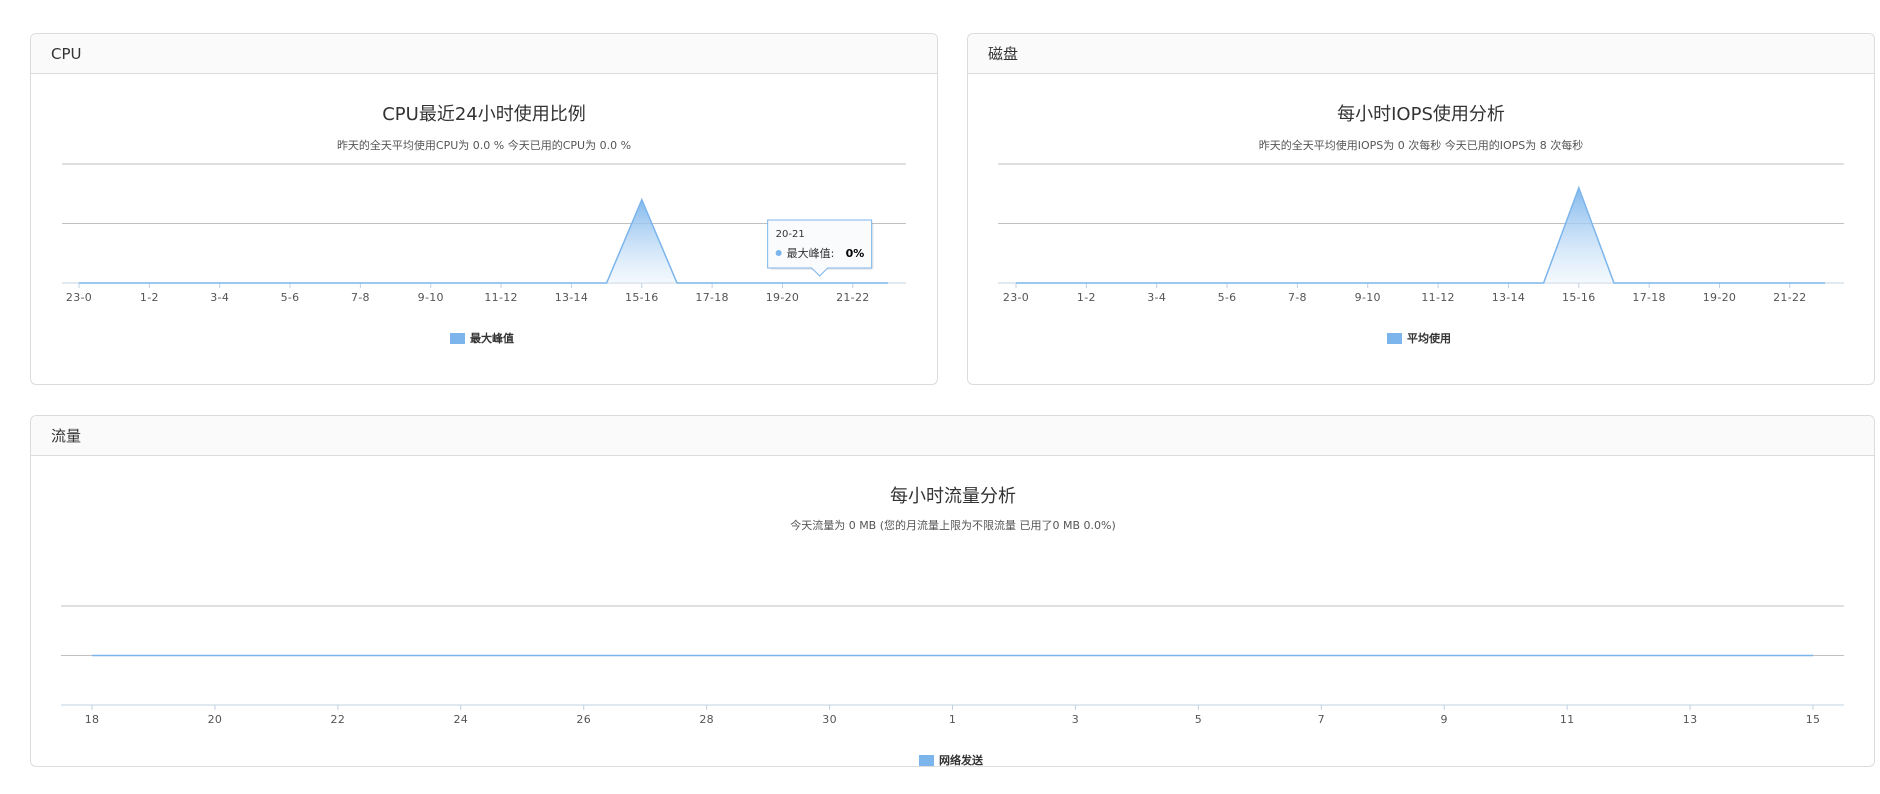 Image resolution: width=1880 pixels, height=794 pixels. Describe the element at coordinates (953, 496) in the screenshot. I see `chart-title: 每小时流量分析` at that location.